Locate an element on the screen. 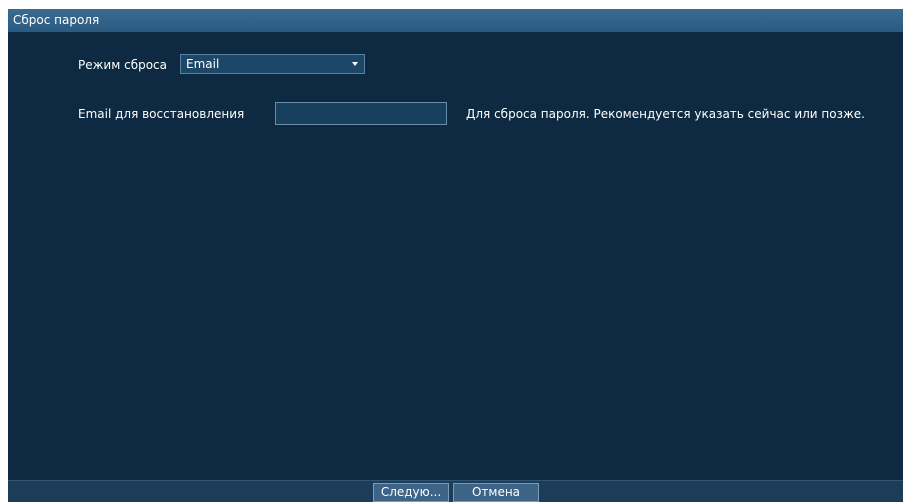 This screenshot has width=903, height=502. dialog-footer: Следую... Отмена is located at coordinates (455, 491).